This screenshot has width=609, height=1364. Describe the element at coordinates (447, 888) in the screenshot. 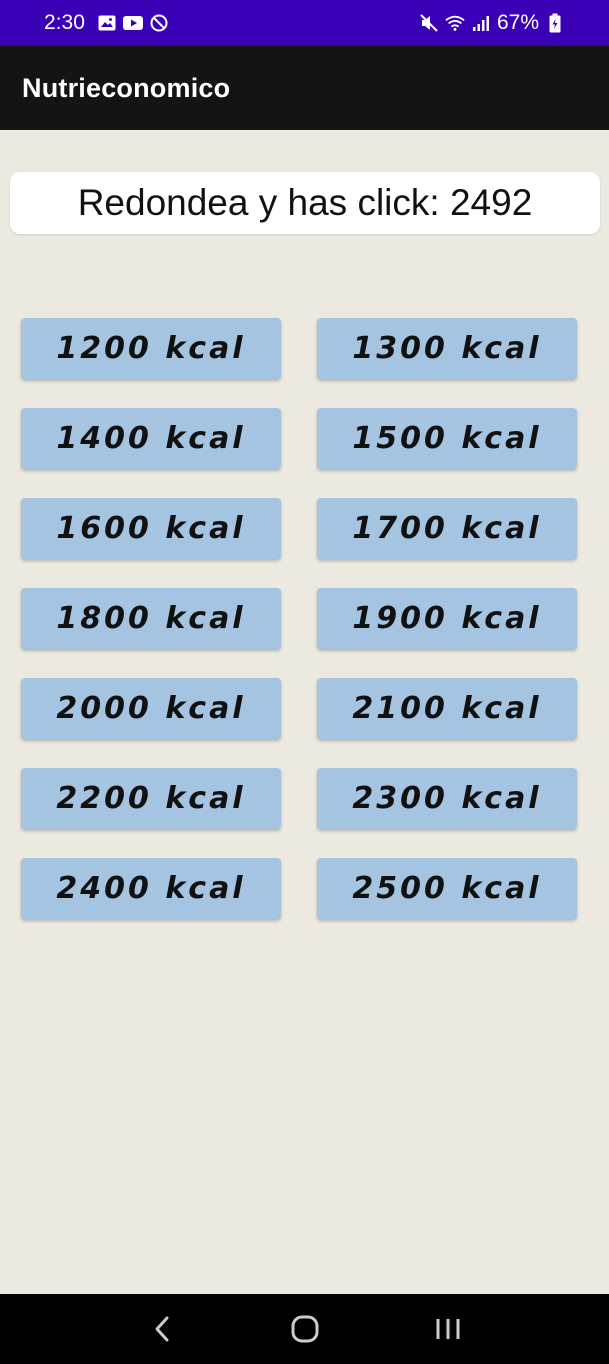

I see `kcal-option-button: 2500 kcal` at that location.